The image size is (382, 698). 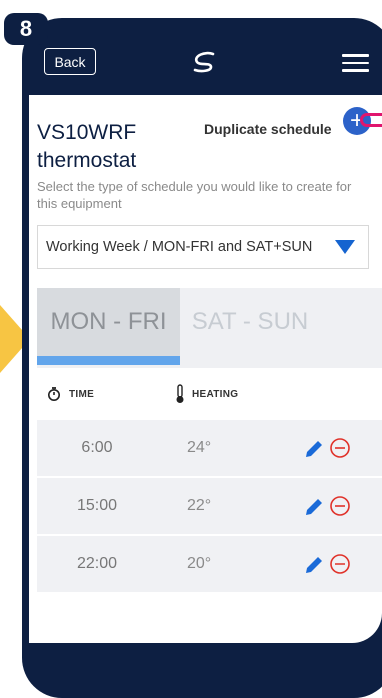 I want to click on dropdown-caret-icon, so click(x=345, y=247).